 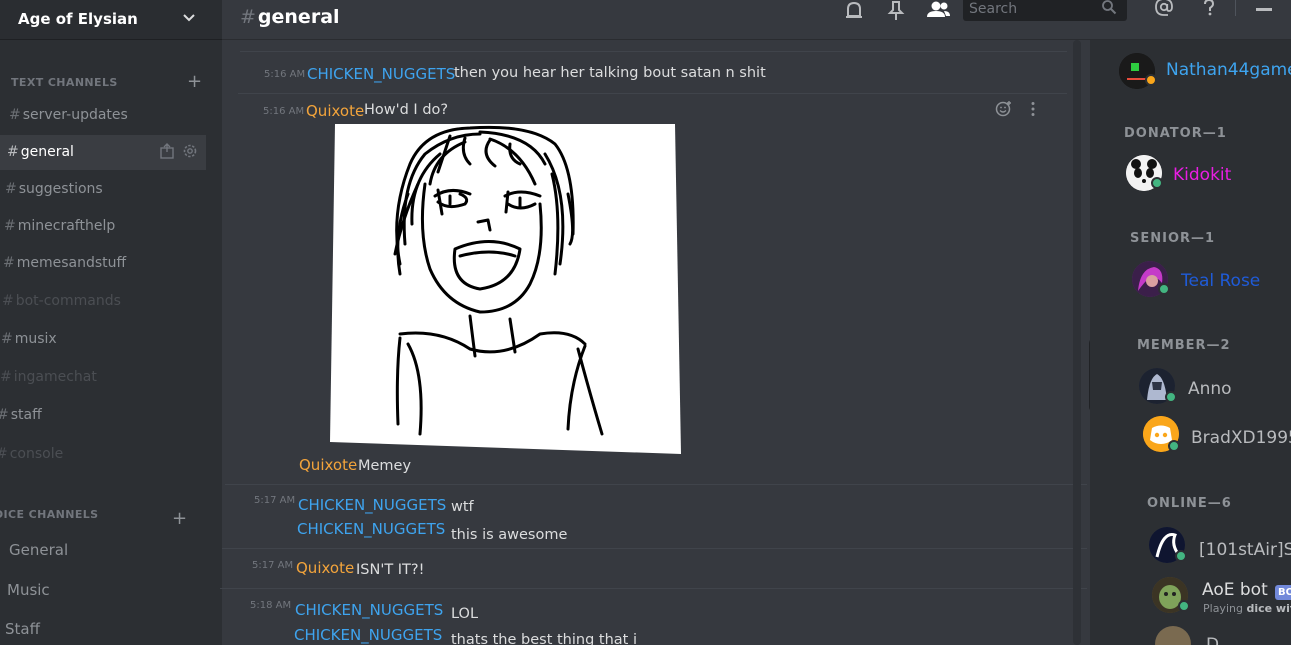 I want to click on category-text-channels: TEXT CHANNELS, so click(x=64, y=82).